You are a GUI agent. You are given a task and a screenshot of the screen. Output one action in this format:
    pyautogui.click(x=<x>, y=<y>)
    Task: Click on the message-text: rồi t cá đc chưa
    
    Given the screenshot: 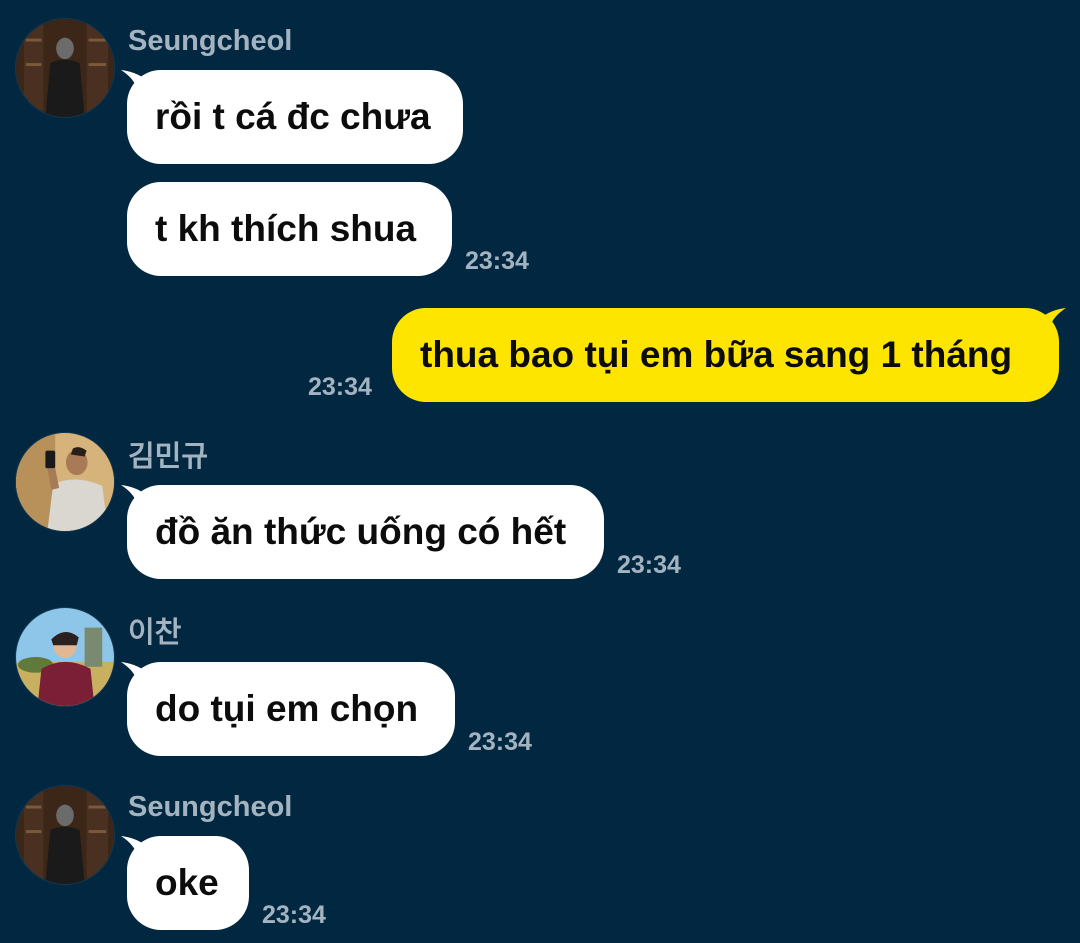 What is the action you would take?
    pyautogui.click(x=293, y=116)
    